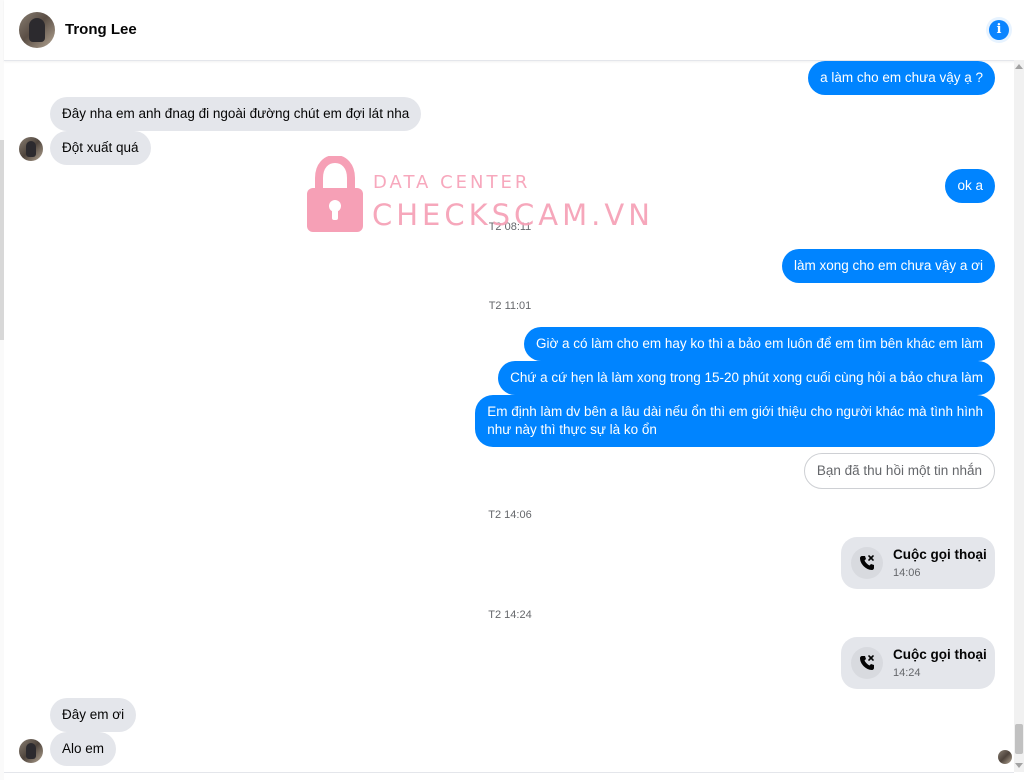 This screenshot has height=780, width=1024. Describe the element at coordinates (907, 673) in the screenshot. I see `call-time: 14:24` at that location.